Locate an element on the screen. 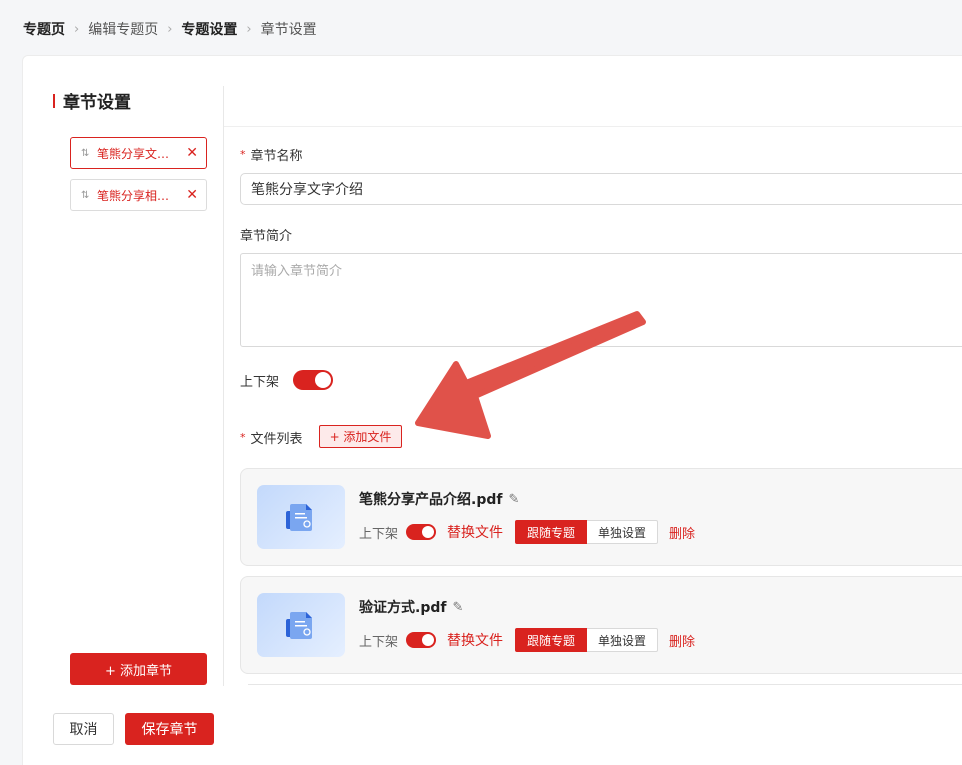 This screenshot has width=962, height=765. chapter-item-label: 笔熊分享文字介绍 is located at coordinates (139, 153).